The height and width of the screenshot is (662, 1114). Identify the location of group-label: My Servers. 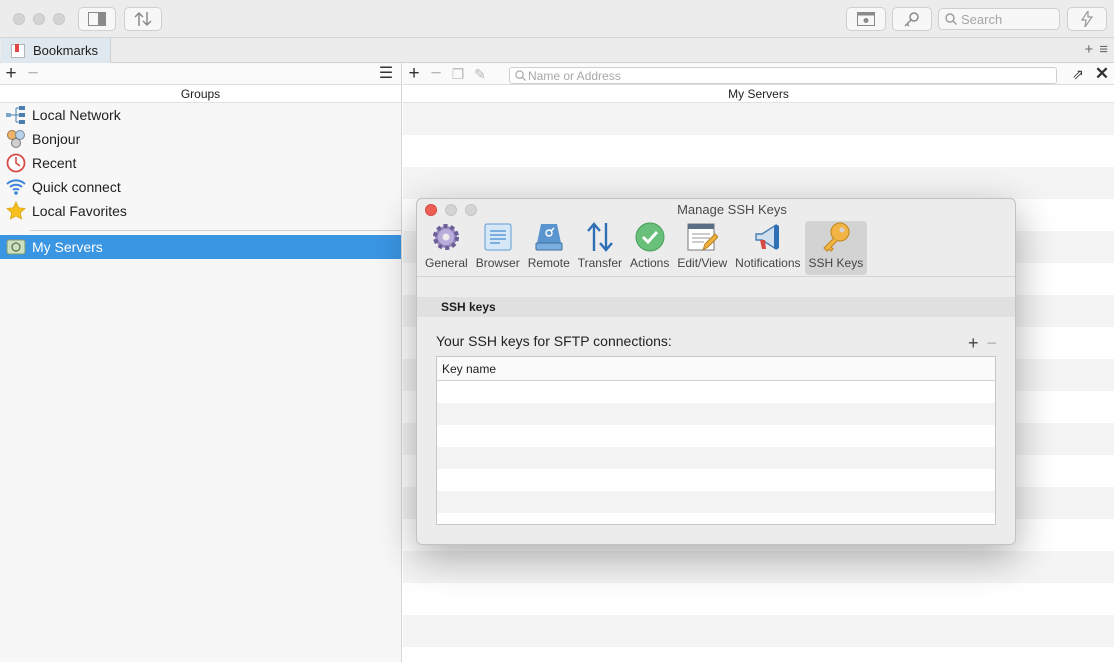
(67, 247).